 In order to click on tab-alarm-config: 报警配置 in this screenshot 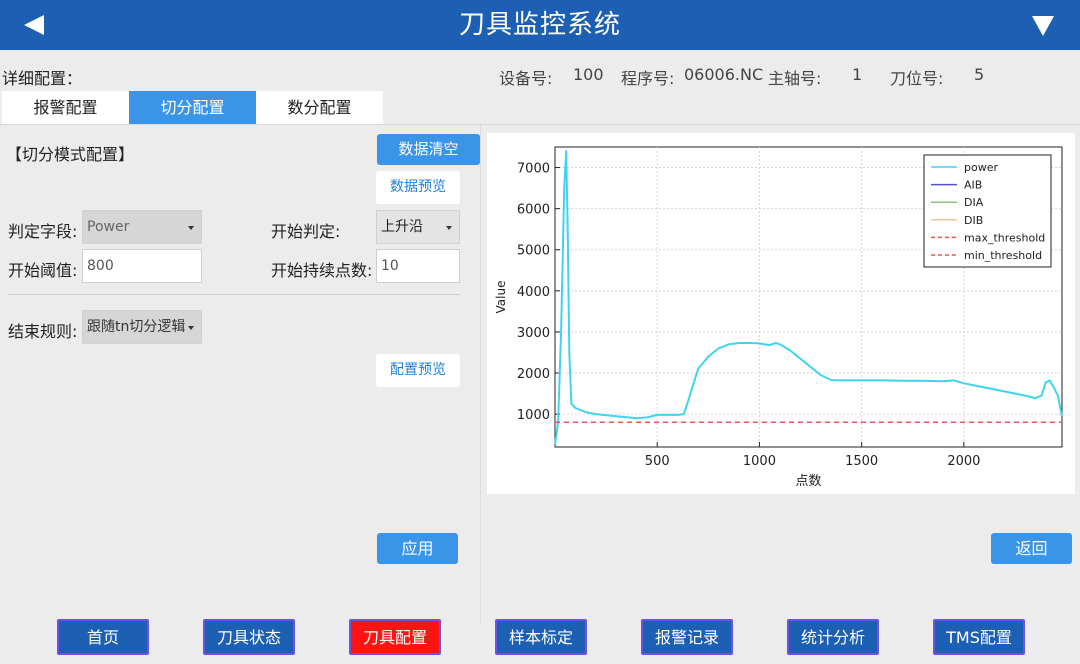, I will do `click(65, 107)`.